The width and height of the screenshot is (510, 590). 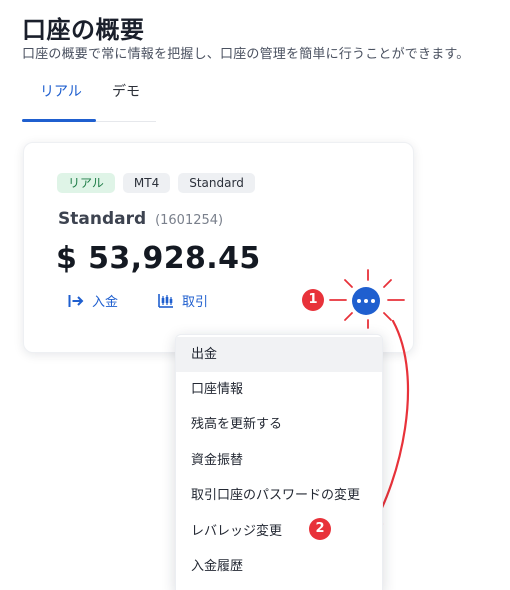 What do you see at coordinates (189, 220) in the screenshot?
I see `account-id: (1601254)` at bounding box center [189, 220].